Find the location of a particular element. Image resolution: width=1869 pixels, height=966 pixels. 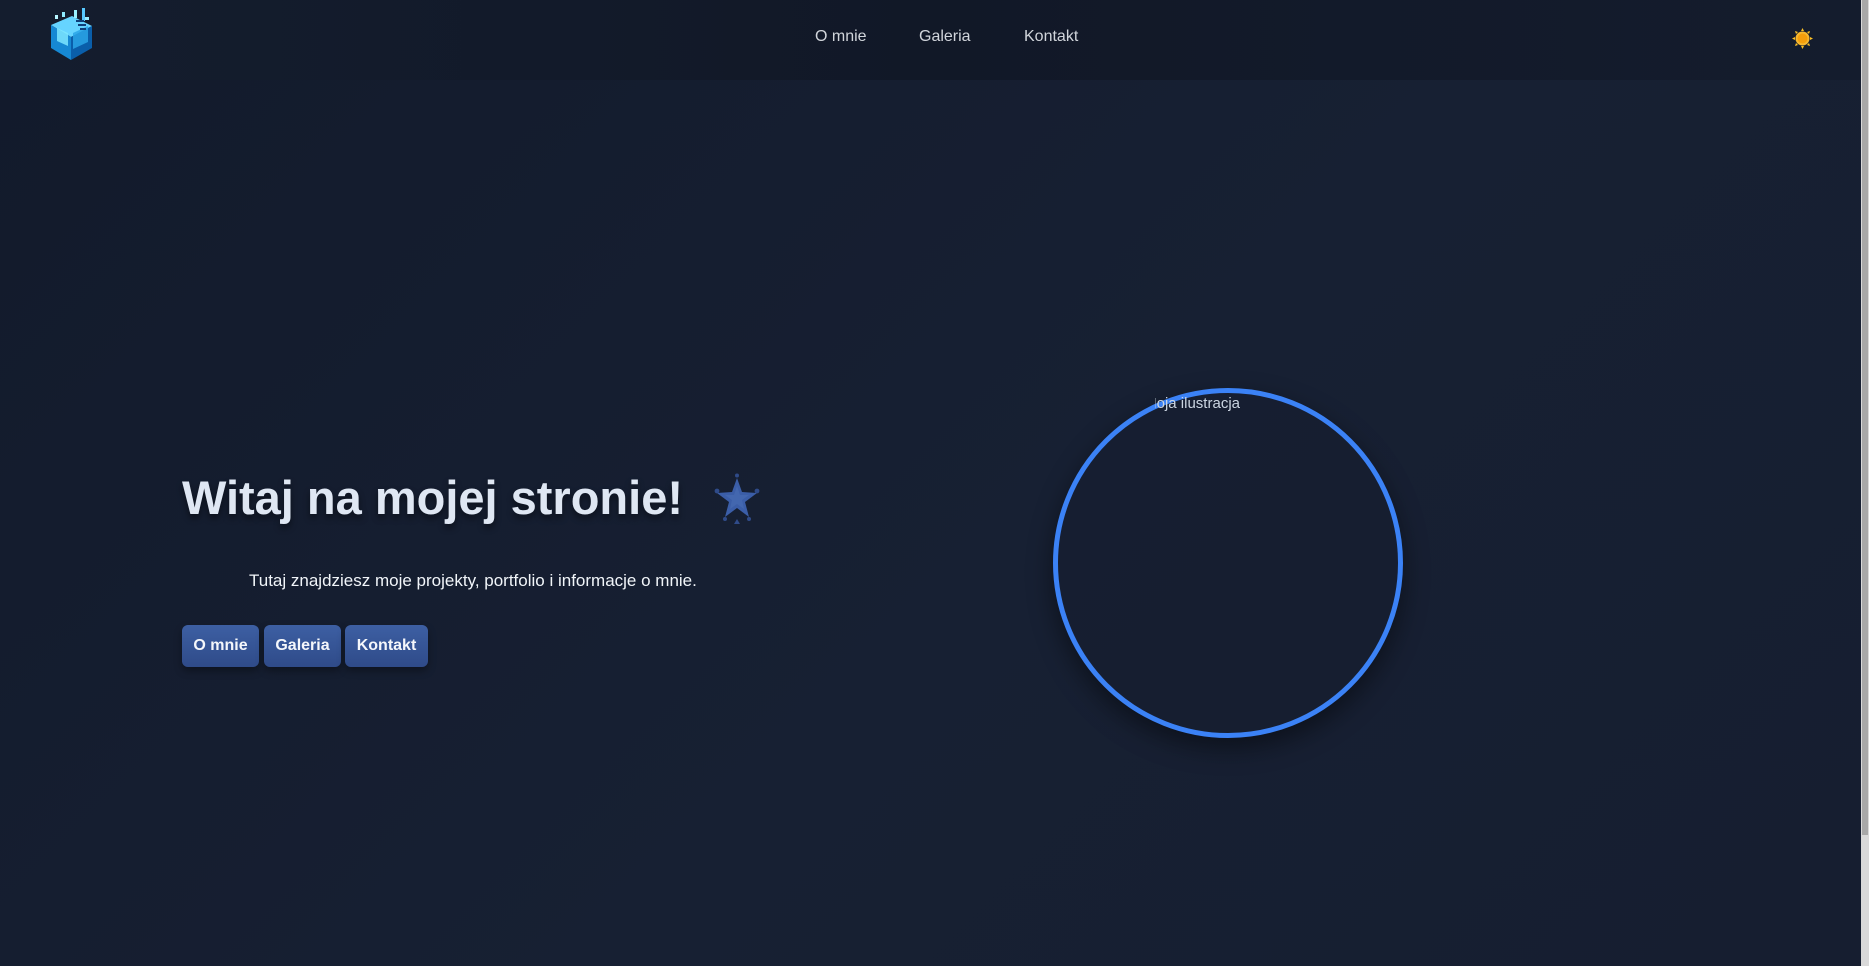

illustration-alt-text: Moja ilustracja is located at coordinates (1197, 403).